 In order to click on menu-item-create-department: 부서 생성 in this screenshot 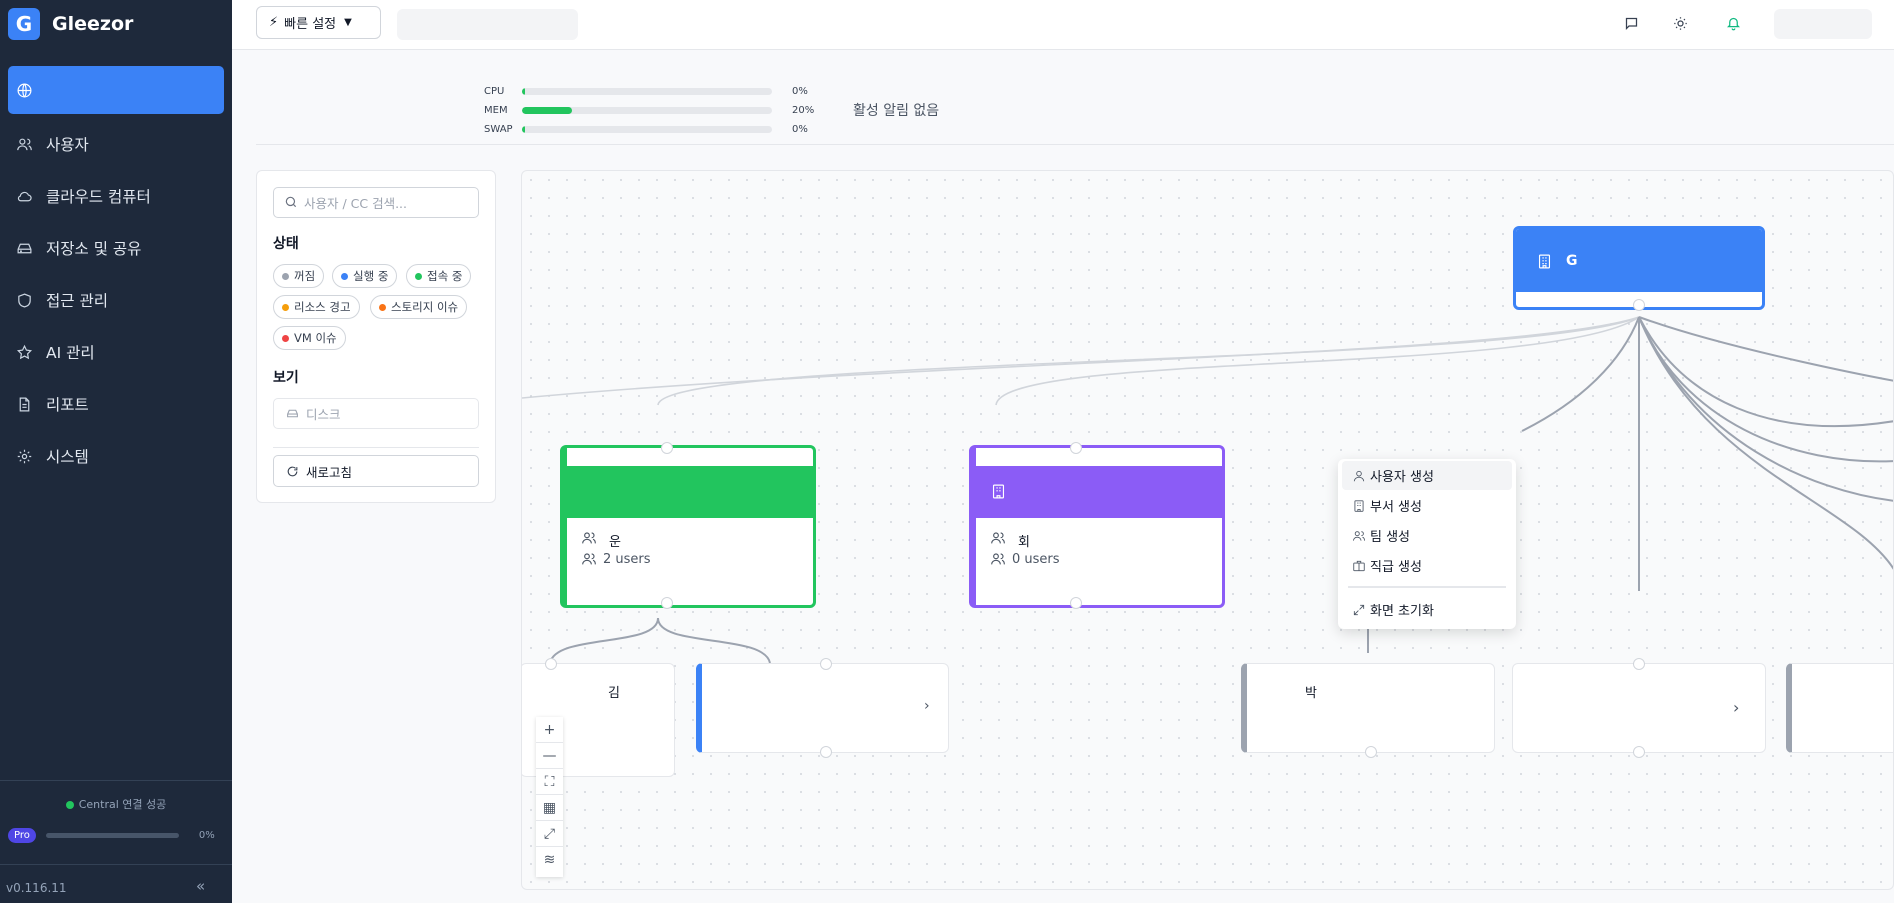, I will do `click(1427, 505)`.